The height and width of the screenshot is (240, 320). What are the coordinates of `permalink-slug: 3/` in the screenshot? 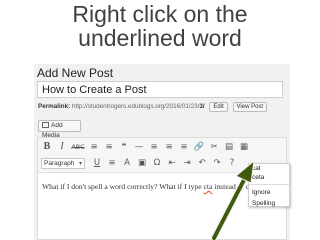 It's located at (201, 106).